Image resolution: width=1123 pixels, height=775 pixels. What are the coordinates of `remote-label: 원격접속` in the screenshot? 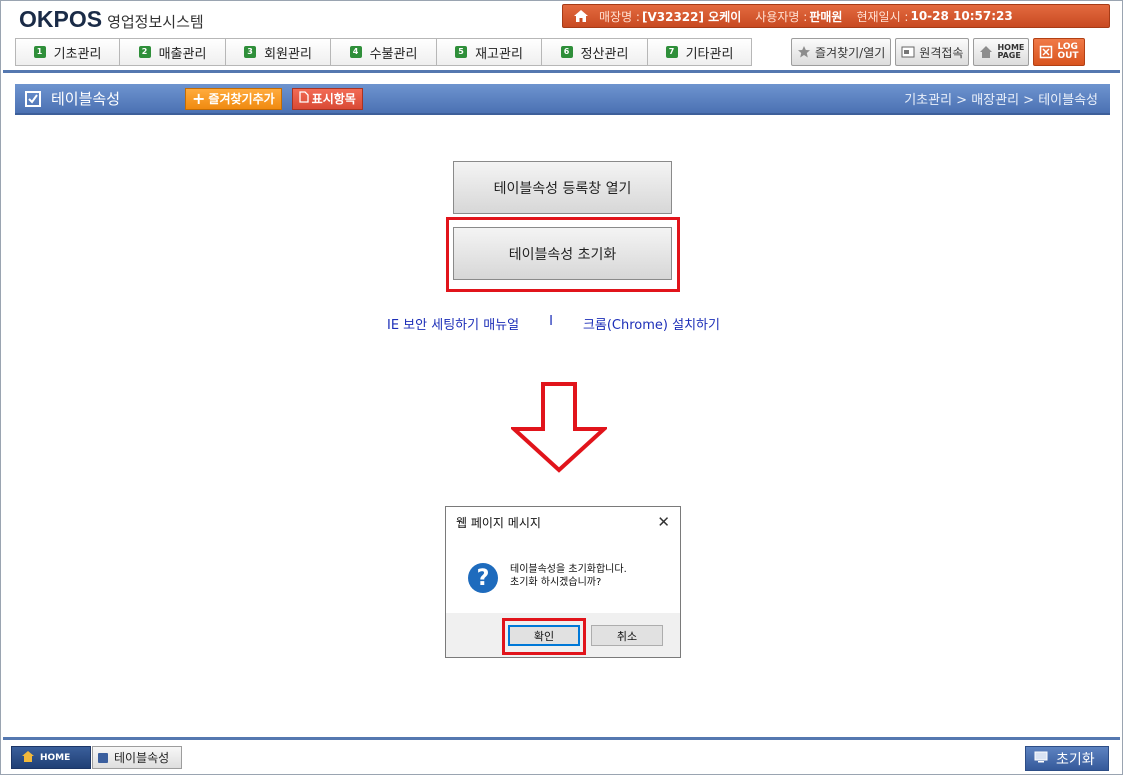 It's located at (941, 52).